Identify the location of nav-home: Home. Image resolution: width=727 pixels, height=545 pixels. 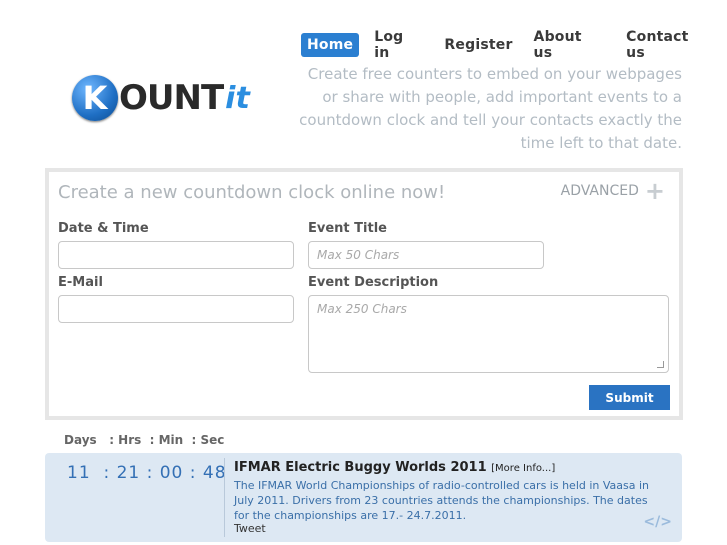
(330, 45).